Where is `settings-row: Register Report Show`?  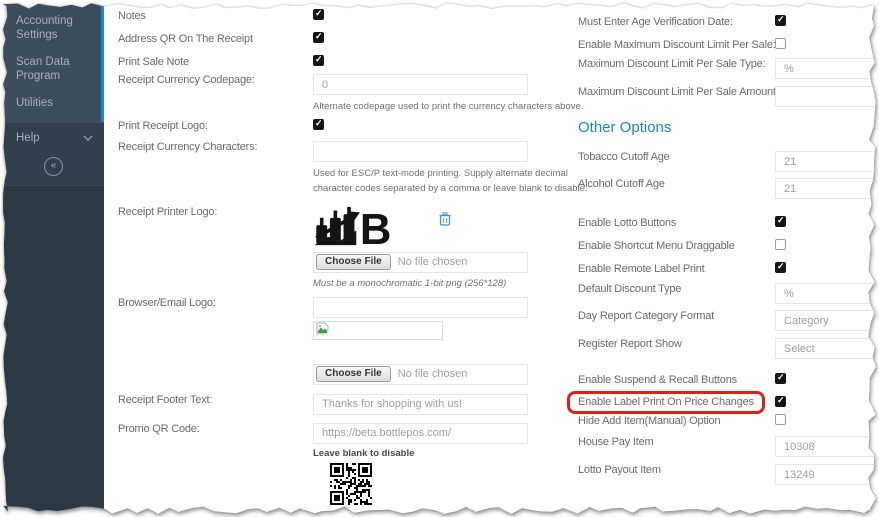 settings-row: Register Report Show is located at coordinates (727, 348).